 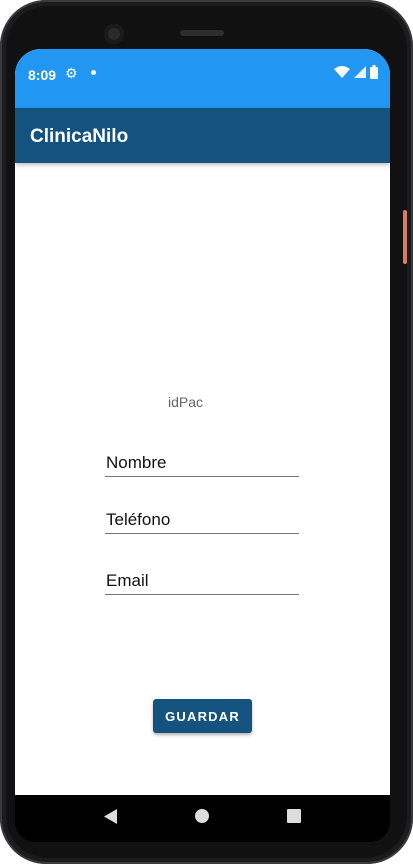 I want to click on status-icons, so click(x=356, y=72).